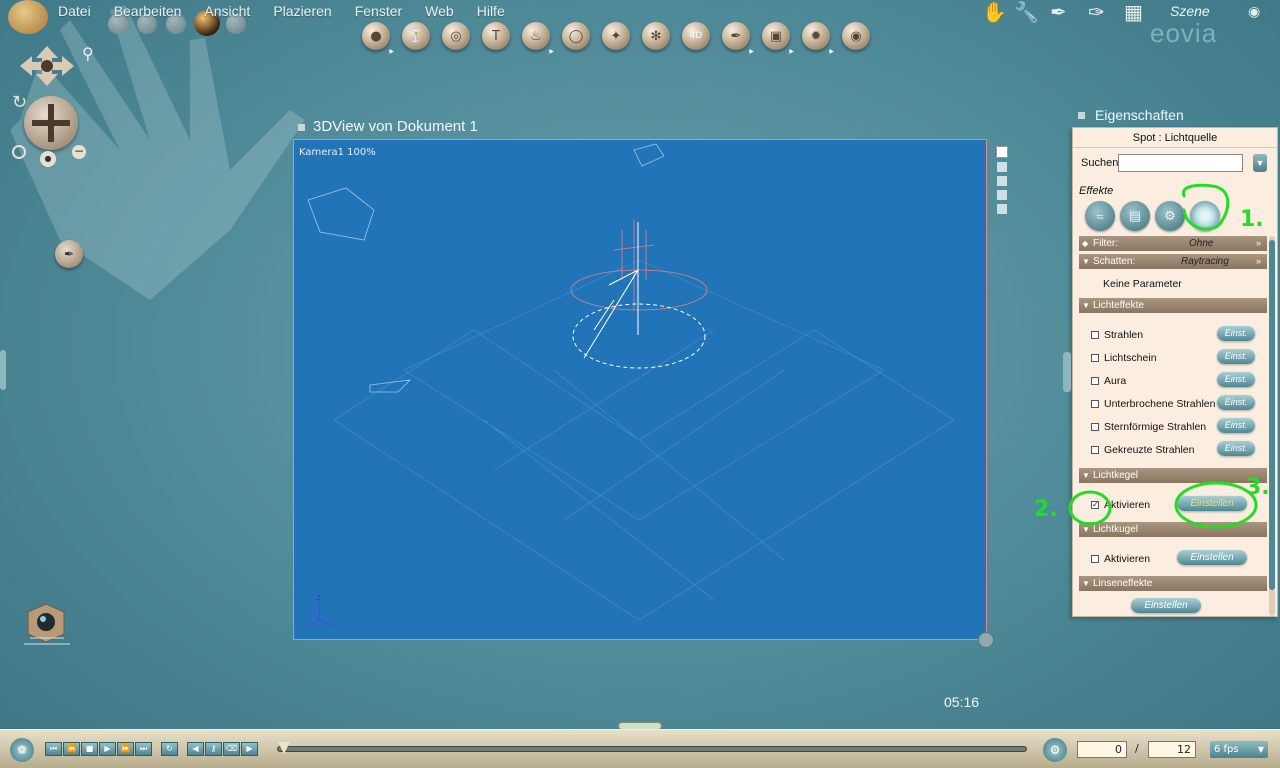 The image size is (1280, 768). I want to click on elapsed-time: 05:16, so click(962, 702).